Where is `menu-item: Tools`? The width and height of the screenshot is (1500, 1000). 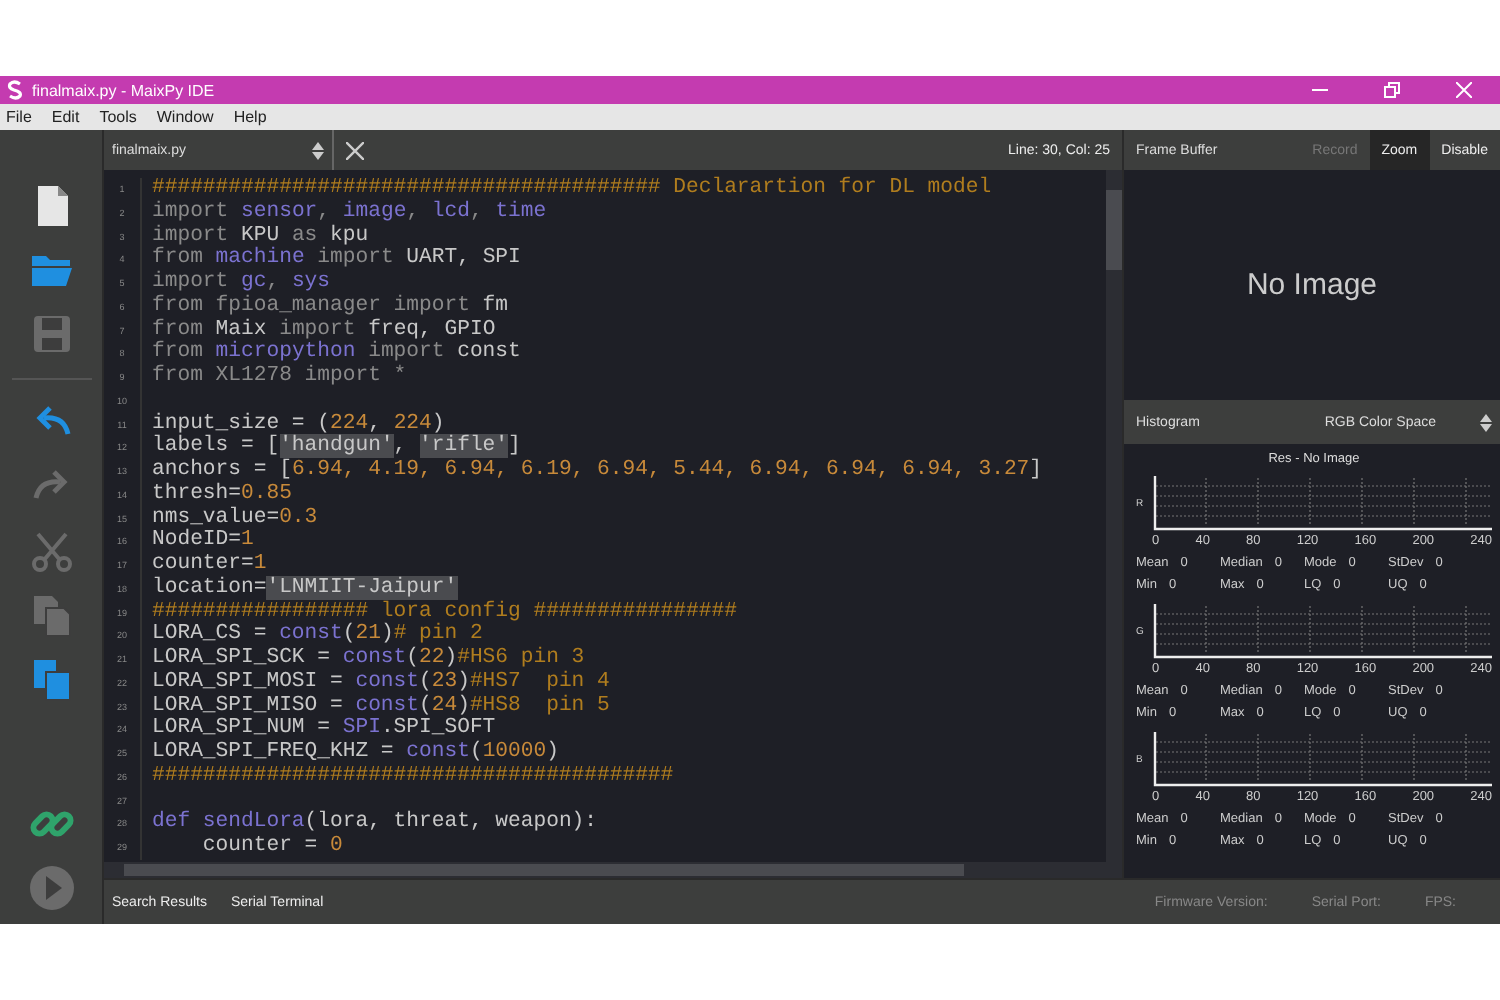
menu-item: Tools is located at coordinates (118, 117).